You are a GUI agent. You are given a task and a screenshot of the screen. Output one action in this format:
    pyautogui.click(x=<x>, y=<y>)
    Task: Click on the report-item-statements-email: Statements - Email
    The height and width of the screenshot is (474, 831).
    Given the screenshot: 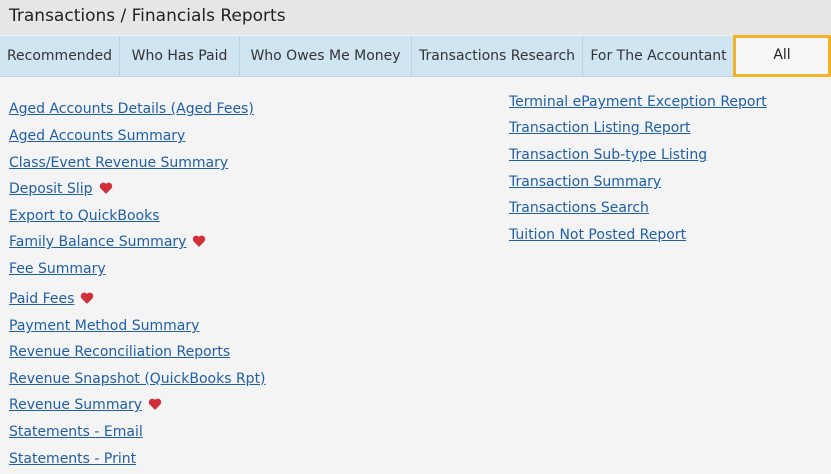 What is the action you would take?
    pyautogui.click(x=76, y=432)
    